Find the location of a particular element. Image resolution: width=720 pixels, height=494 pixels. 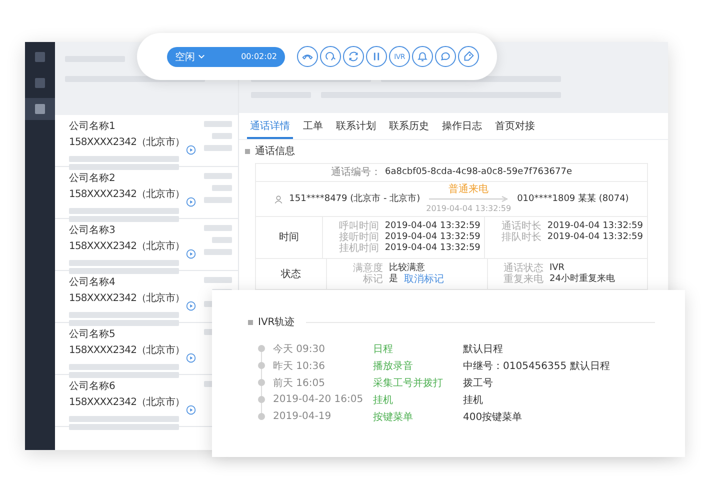

callee-number: 010****1809 某某 (8074) is located at coordinates (573, 199).